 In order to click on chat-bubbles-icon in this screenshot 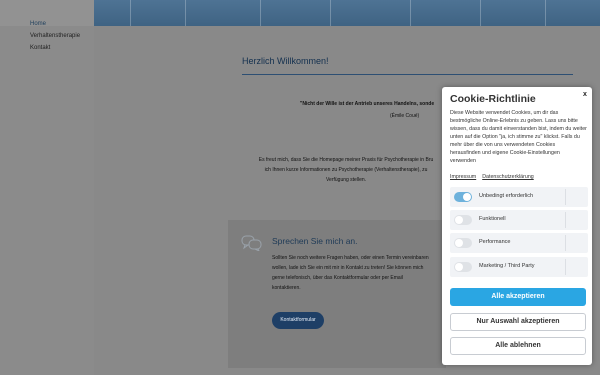, I will do `click(251, 243)`.